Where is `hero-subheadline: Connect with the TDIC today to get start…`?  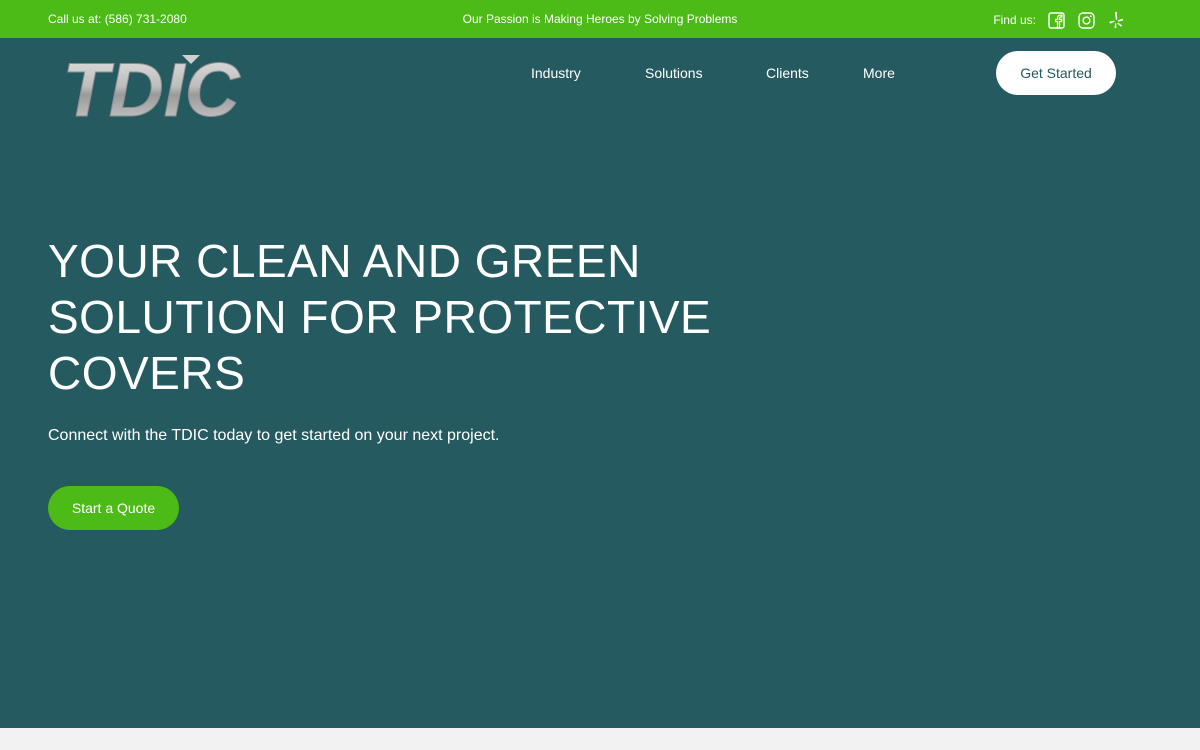
hero-subheadline: Connect with the TDIC today to get start… is located at coordinates (274, 435).